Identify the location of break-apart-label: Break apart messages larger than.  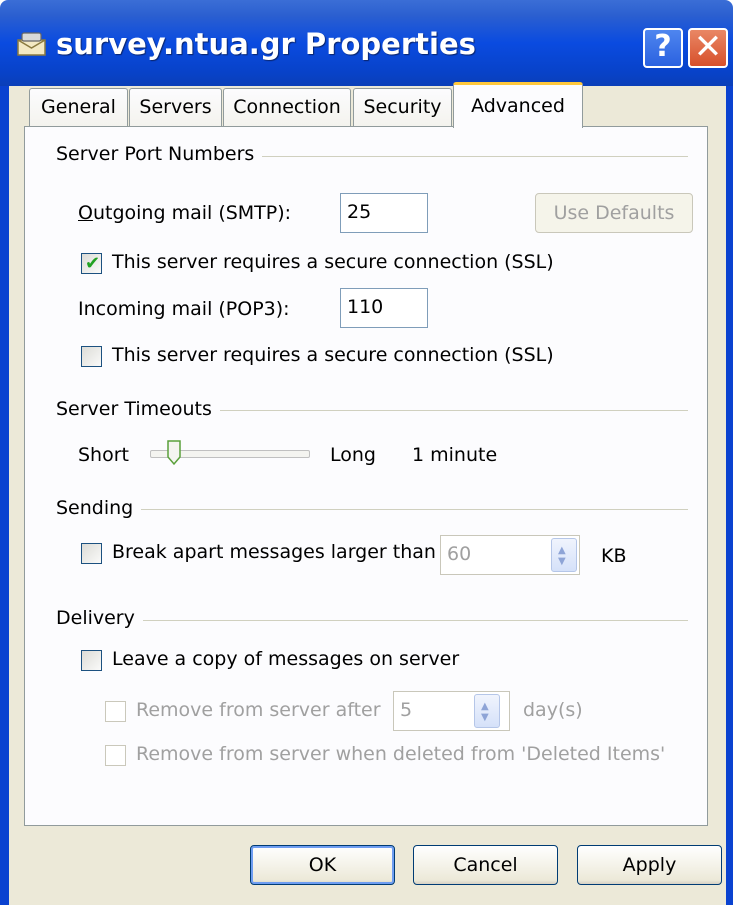
(274, 552).